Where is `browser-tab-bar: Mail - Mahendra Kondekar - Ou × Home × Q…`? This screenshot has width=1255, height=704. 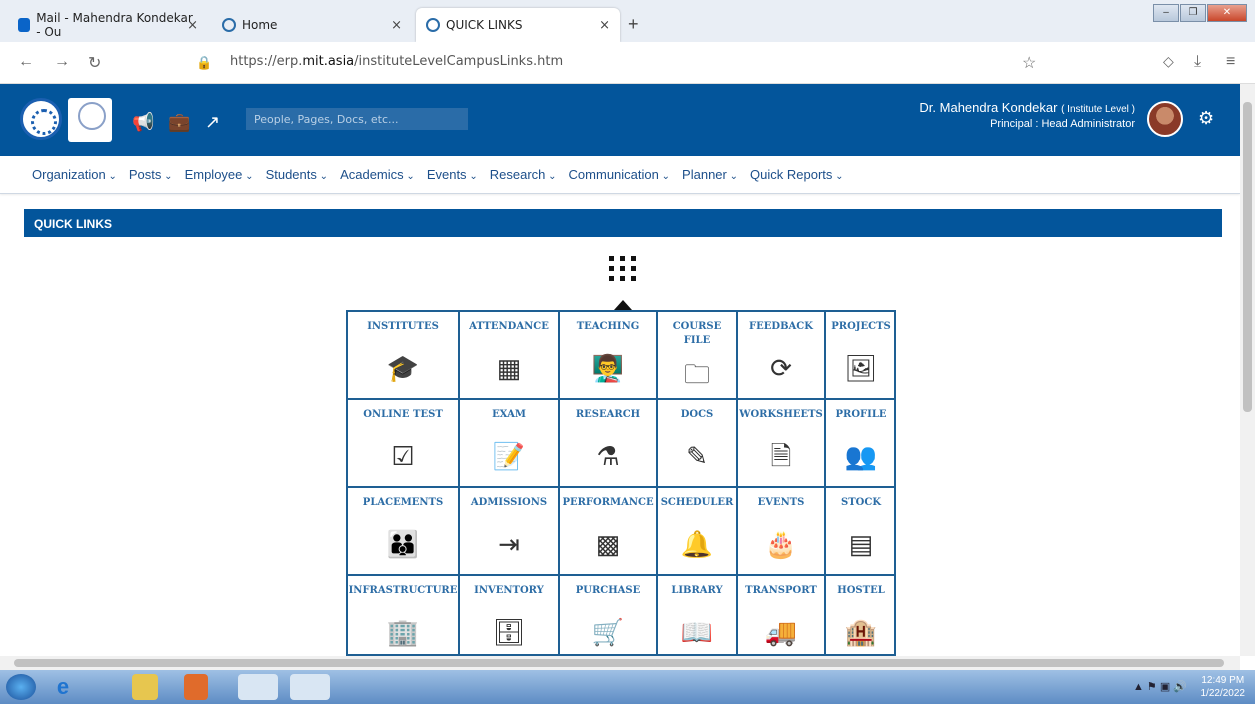
browser-tab-bar: Mail - Mahendra Kondekar - Ou × Home × Q… is located at coordinates (627, 21).